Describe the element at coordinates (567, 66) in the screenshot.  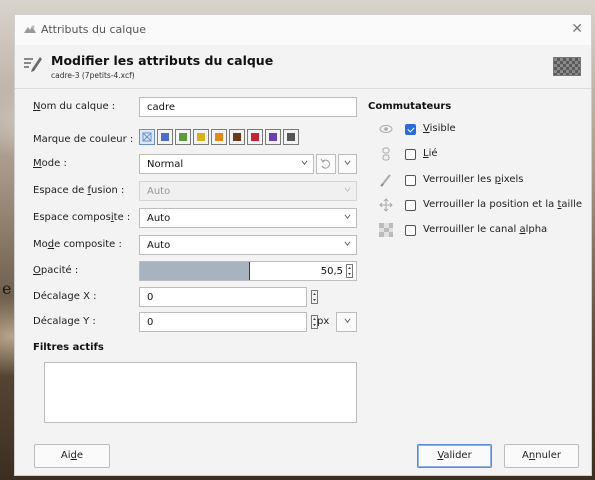
I see `layer-thumbnail` at that location.